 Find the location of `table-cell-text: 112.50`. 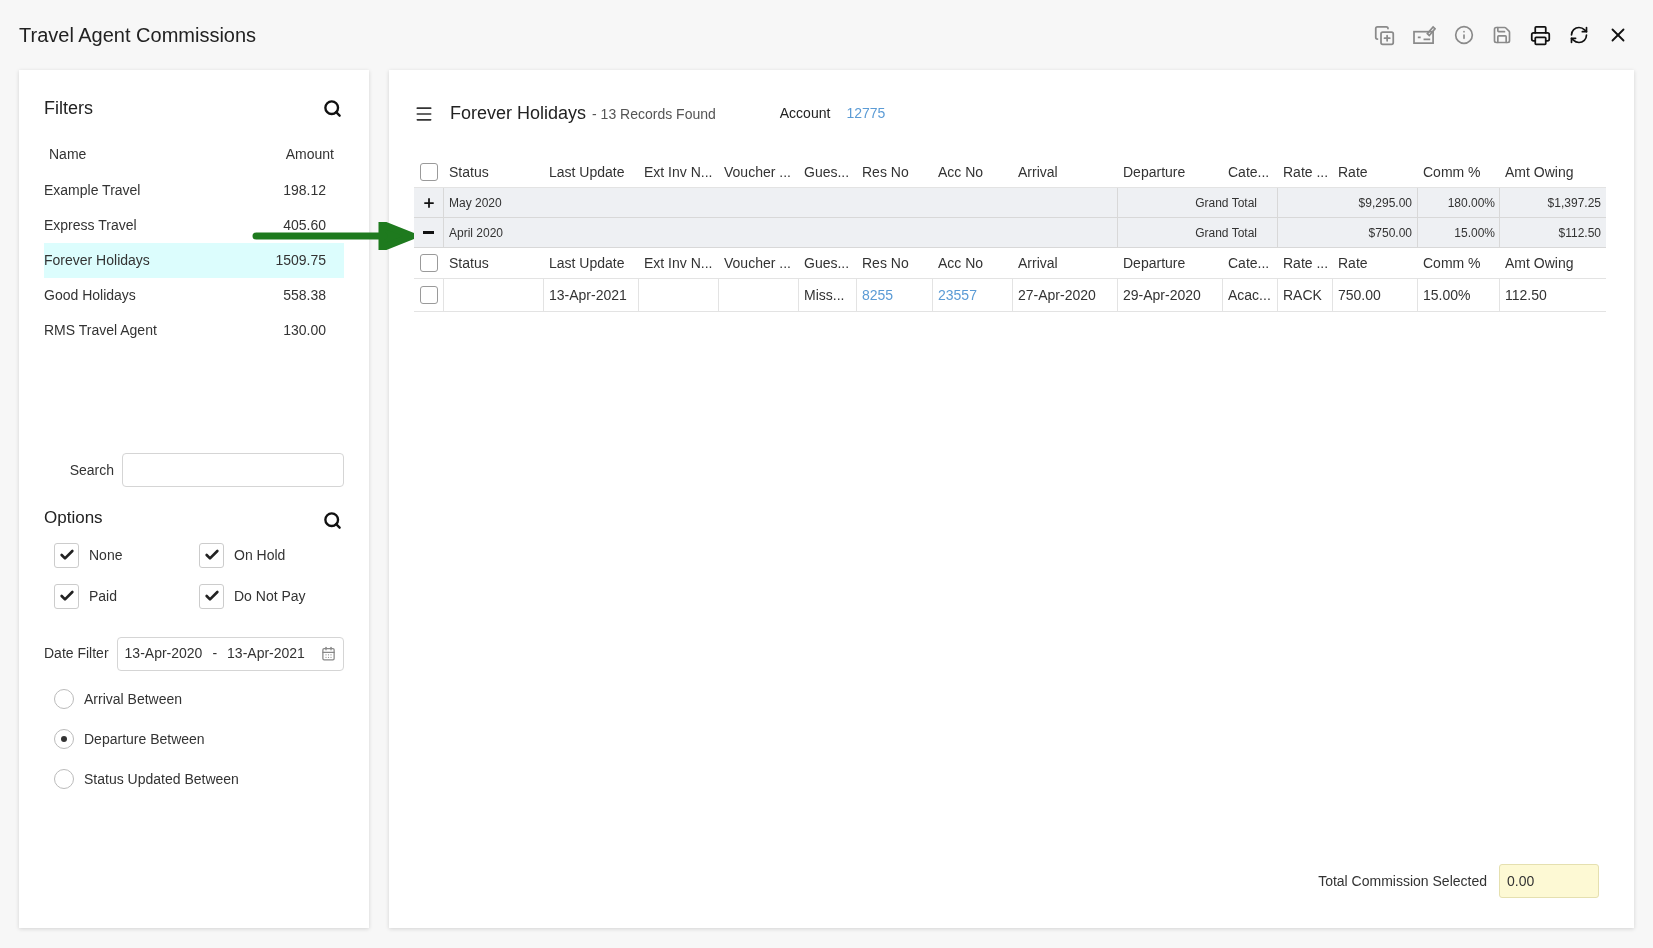

table-cell-text: 112.50 is located at coordinates (1526, 295).